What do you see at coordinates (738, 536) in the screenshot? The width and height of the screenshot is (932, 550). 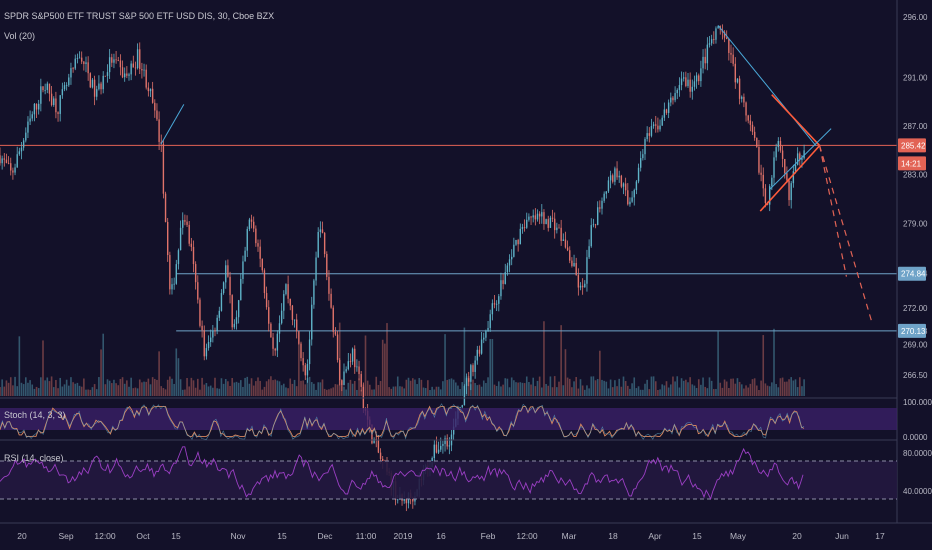 I see `time-tick-label: May` at bounding box center [738, 536].